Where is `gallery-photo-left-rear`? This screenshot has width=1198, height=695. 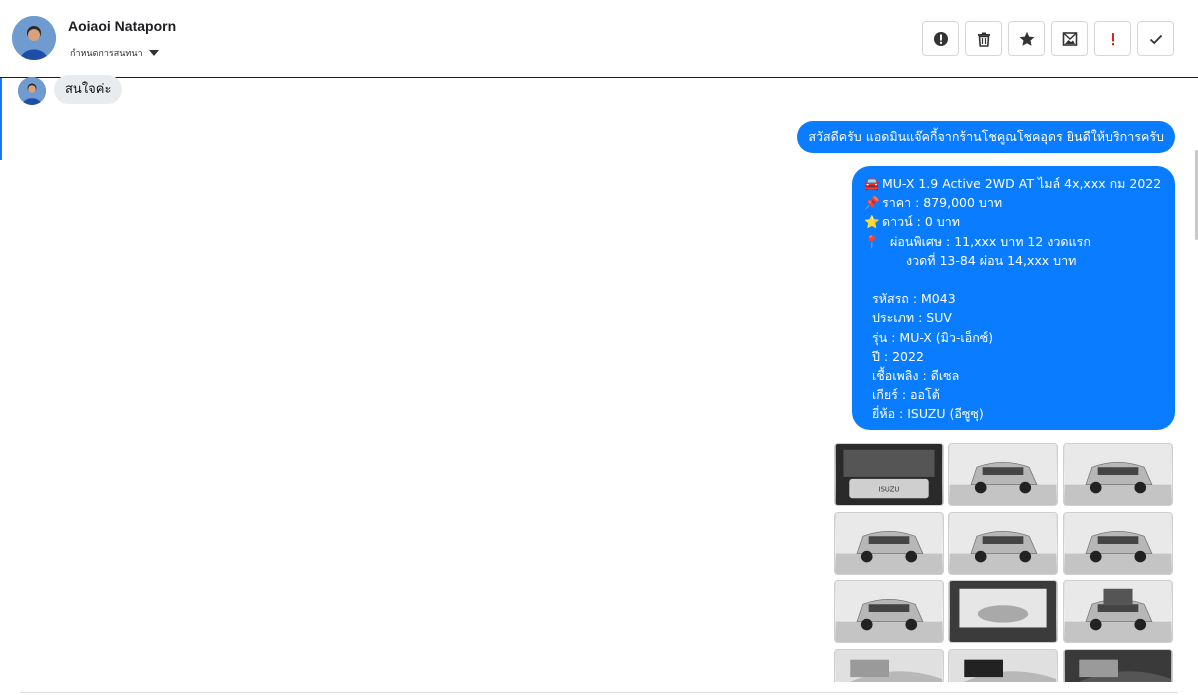 gallery-photo-left-rear is located at coordinates (889, 611).